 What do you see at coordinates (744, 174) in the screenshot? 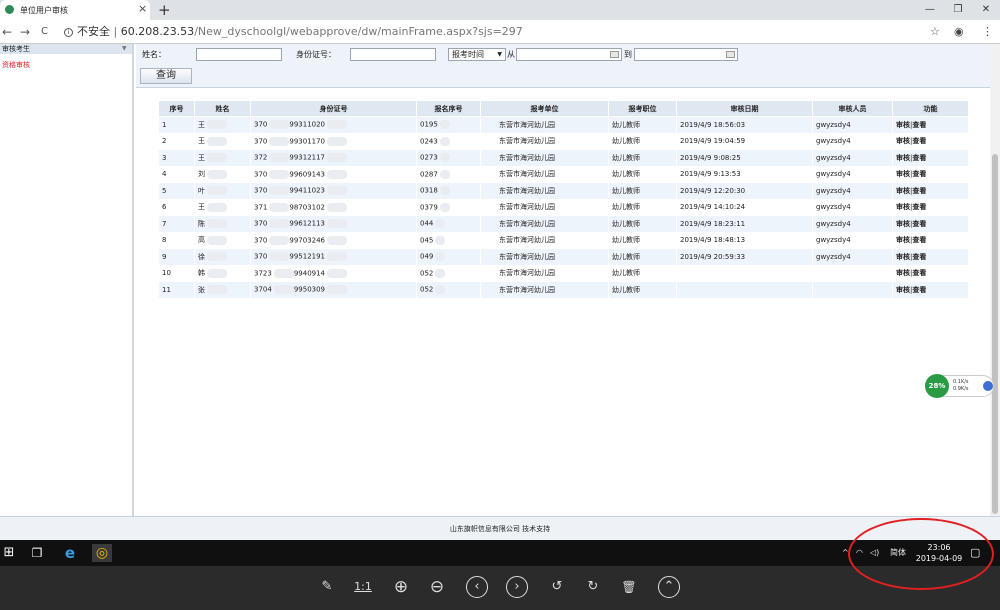
I see `cell-date: 2019/4/9 9:13:53` at bounding box center [744, 174].